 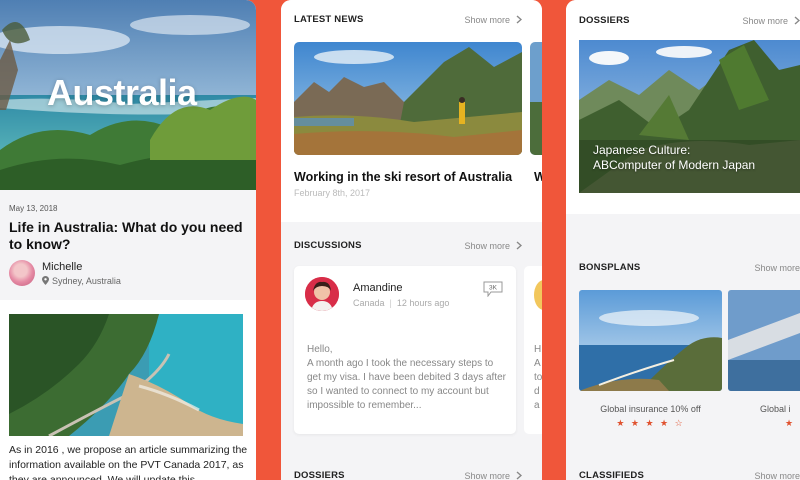 I want to click on author-name: Michelle, so click(x=81, y=267).